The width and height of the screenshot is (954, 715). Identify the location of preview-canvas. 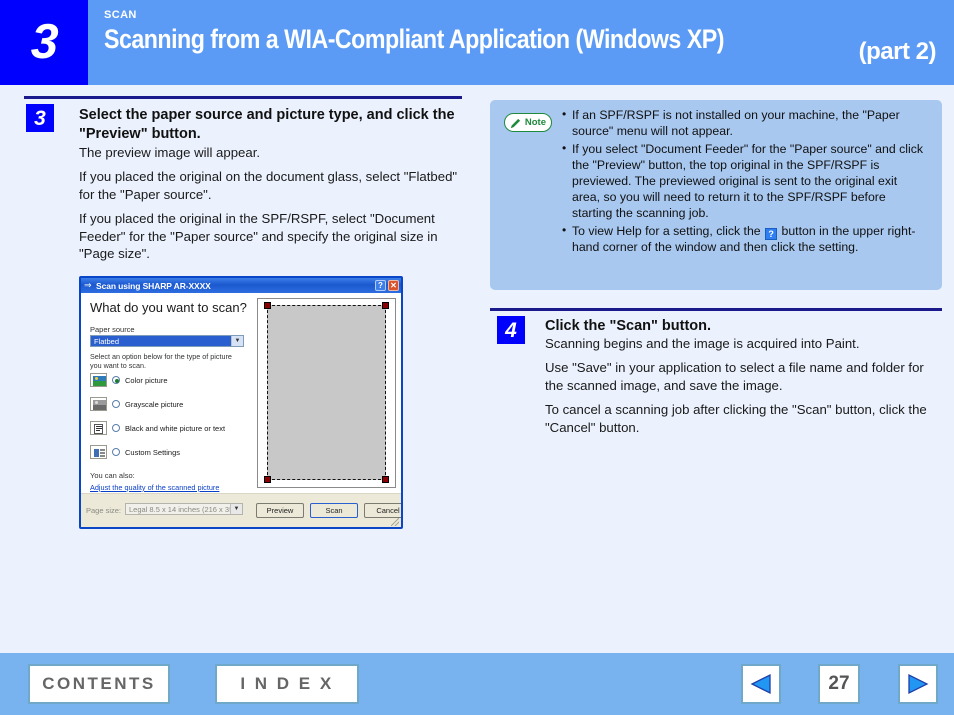
(326, 393).